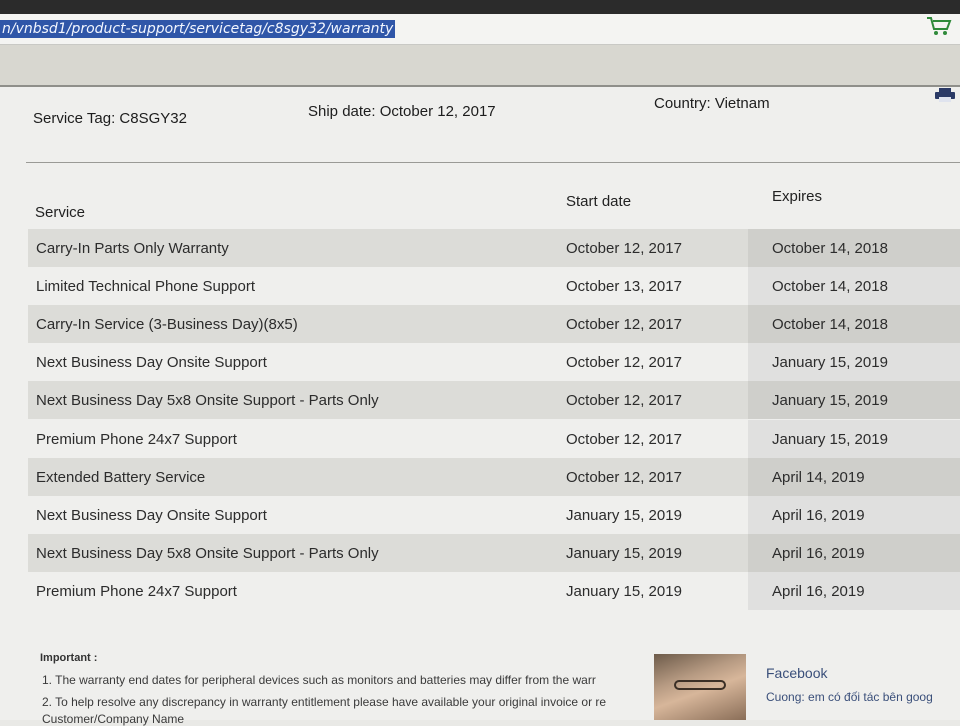 The image size is (960, 726). I want to click on column-header-expires: Expires, so click(797, 196).